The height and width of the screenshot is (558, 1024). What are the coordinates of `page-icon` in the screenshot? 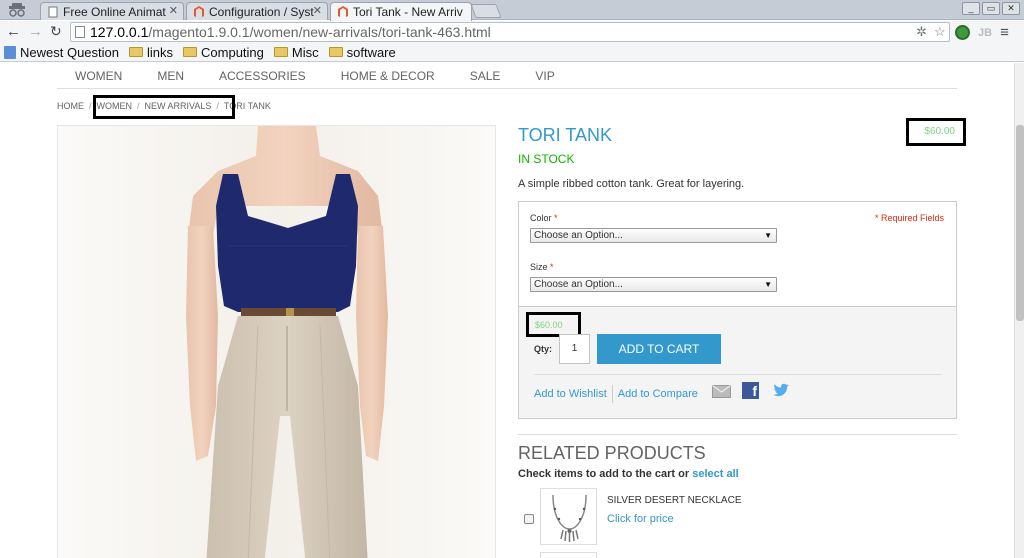 It's located at (80, 32).